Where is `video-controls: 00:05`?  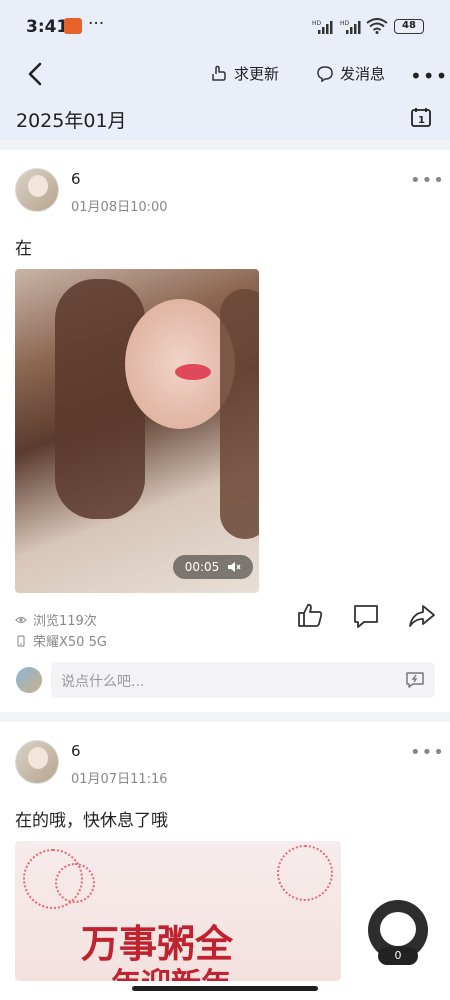 video-controls: 00:05 is located at coordinates (213, 567).